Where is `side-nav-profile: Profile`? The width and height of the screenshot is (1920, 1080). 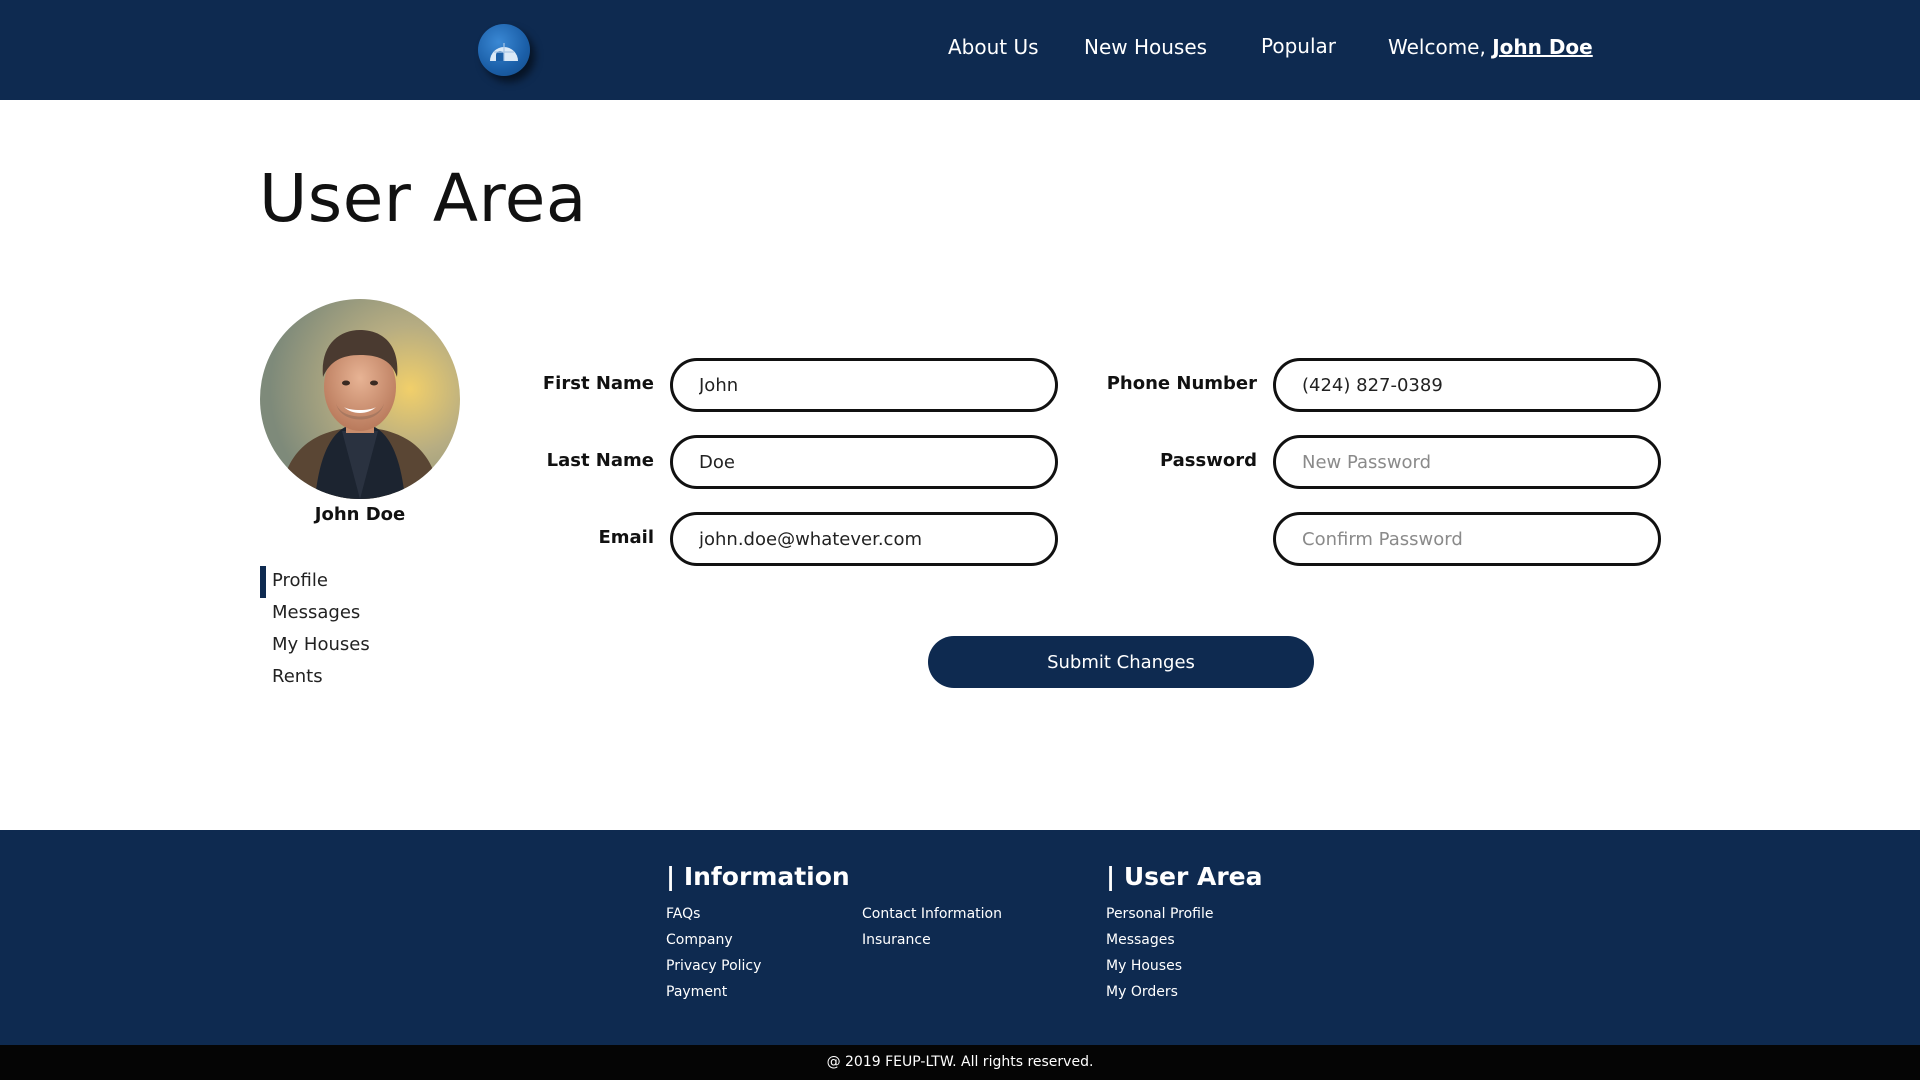 side-nav-profile: Profile is located at coordinates (315, 582).